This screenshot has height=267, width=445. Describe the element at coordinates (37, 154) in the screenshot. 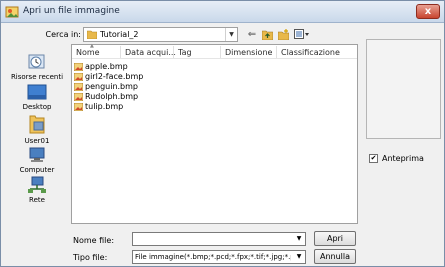

I see `computer-icon` at that location.